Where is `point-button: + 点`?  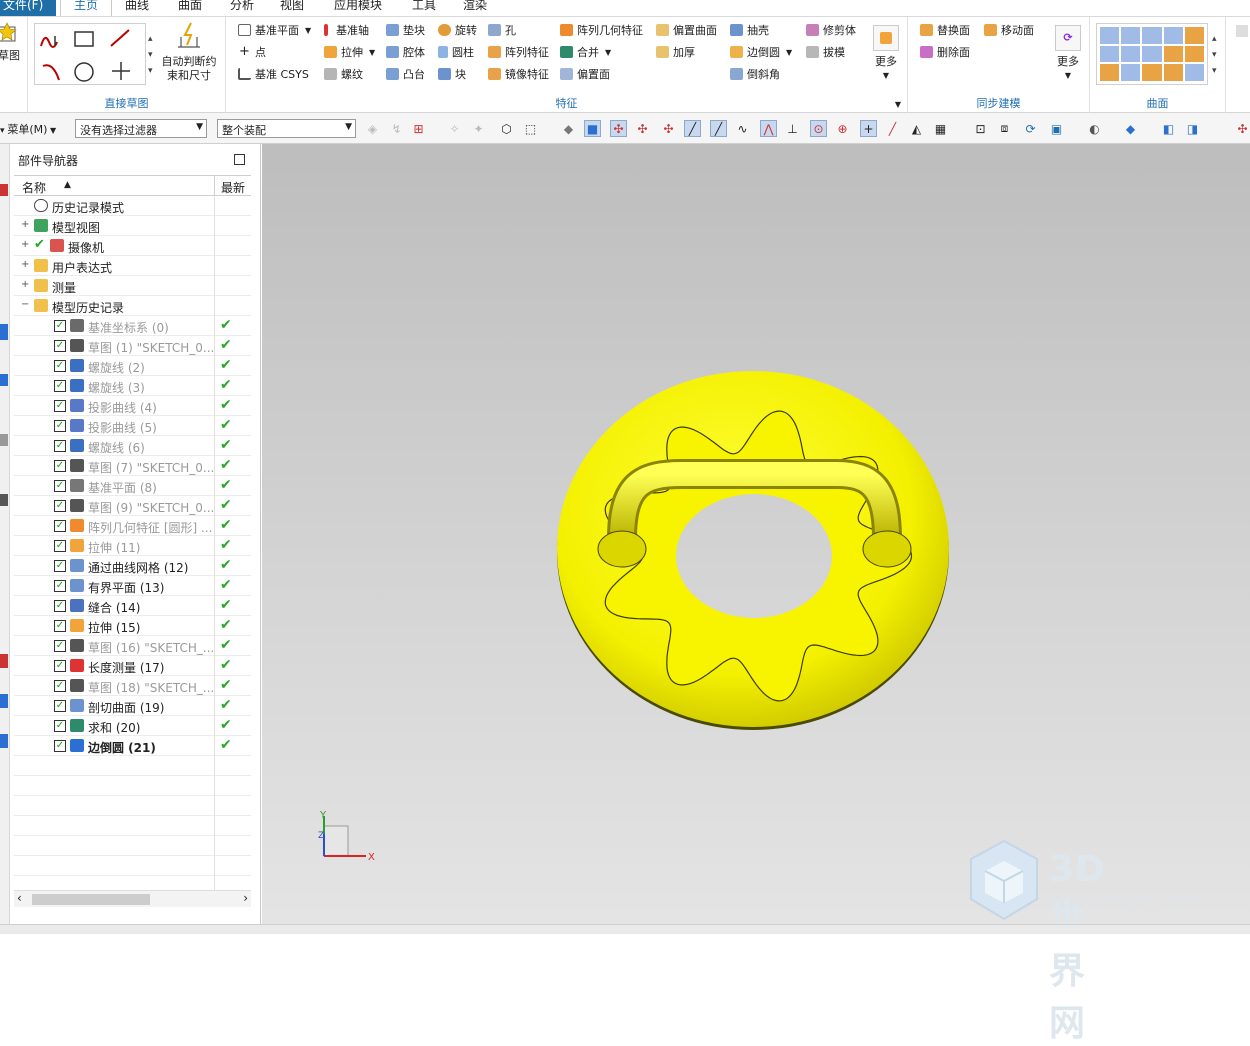
point-button: + 点 is located at coordinates (252, 52).